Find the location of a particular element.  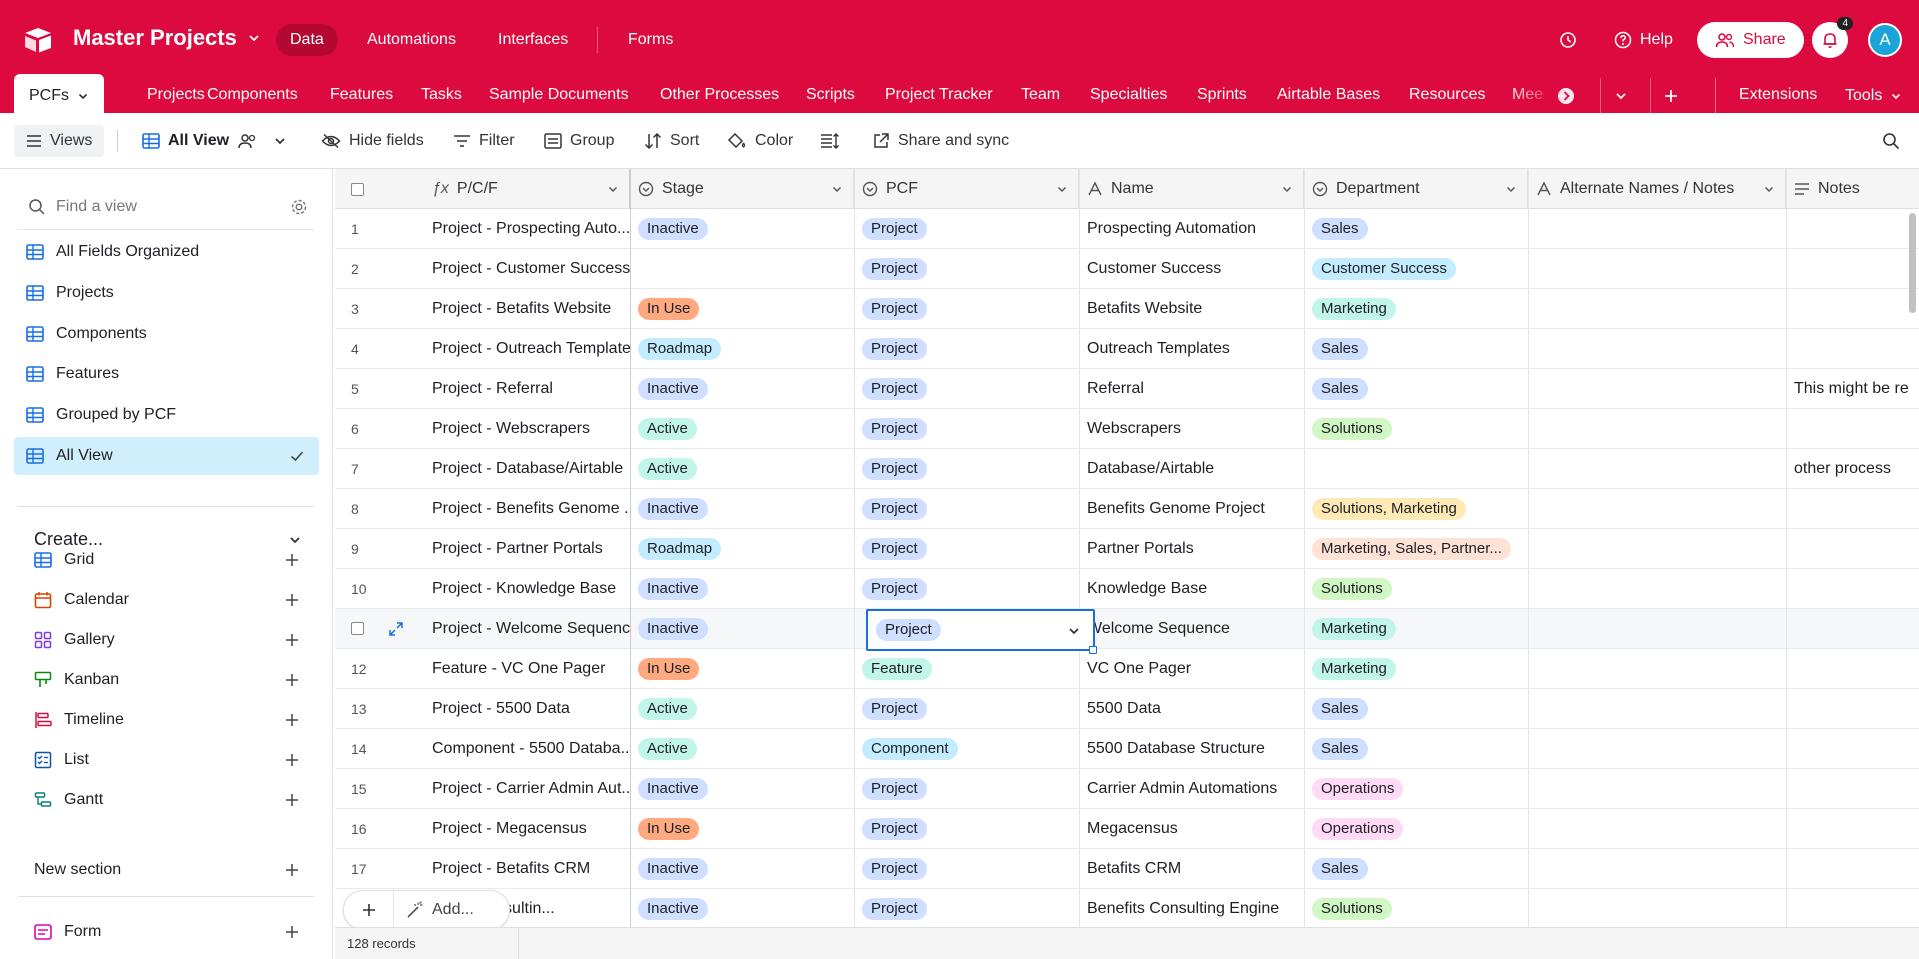

tab-components: Components is located at coordinates (252, 95).